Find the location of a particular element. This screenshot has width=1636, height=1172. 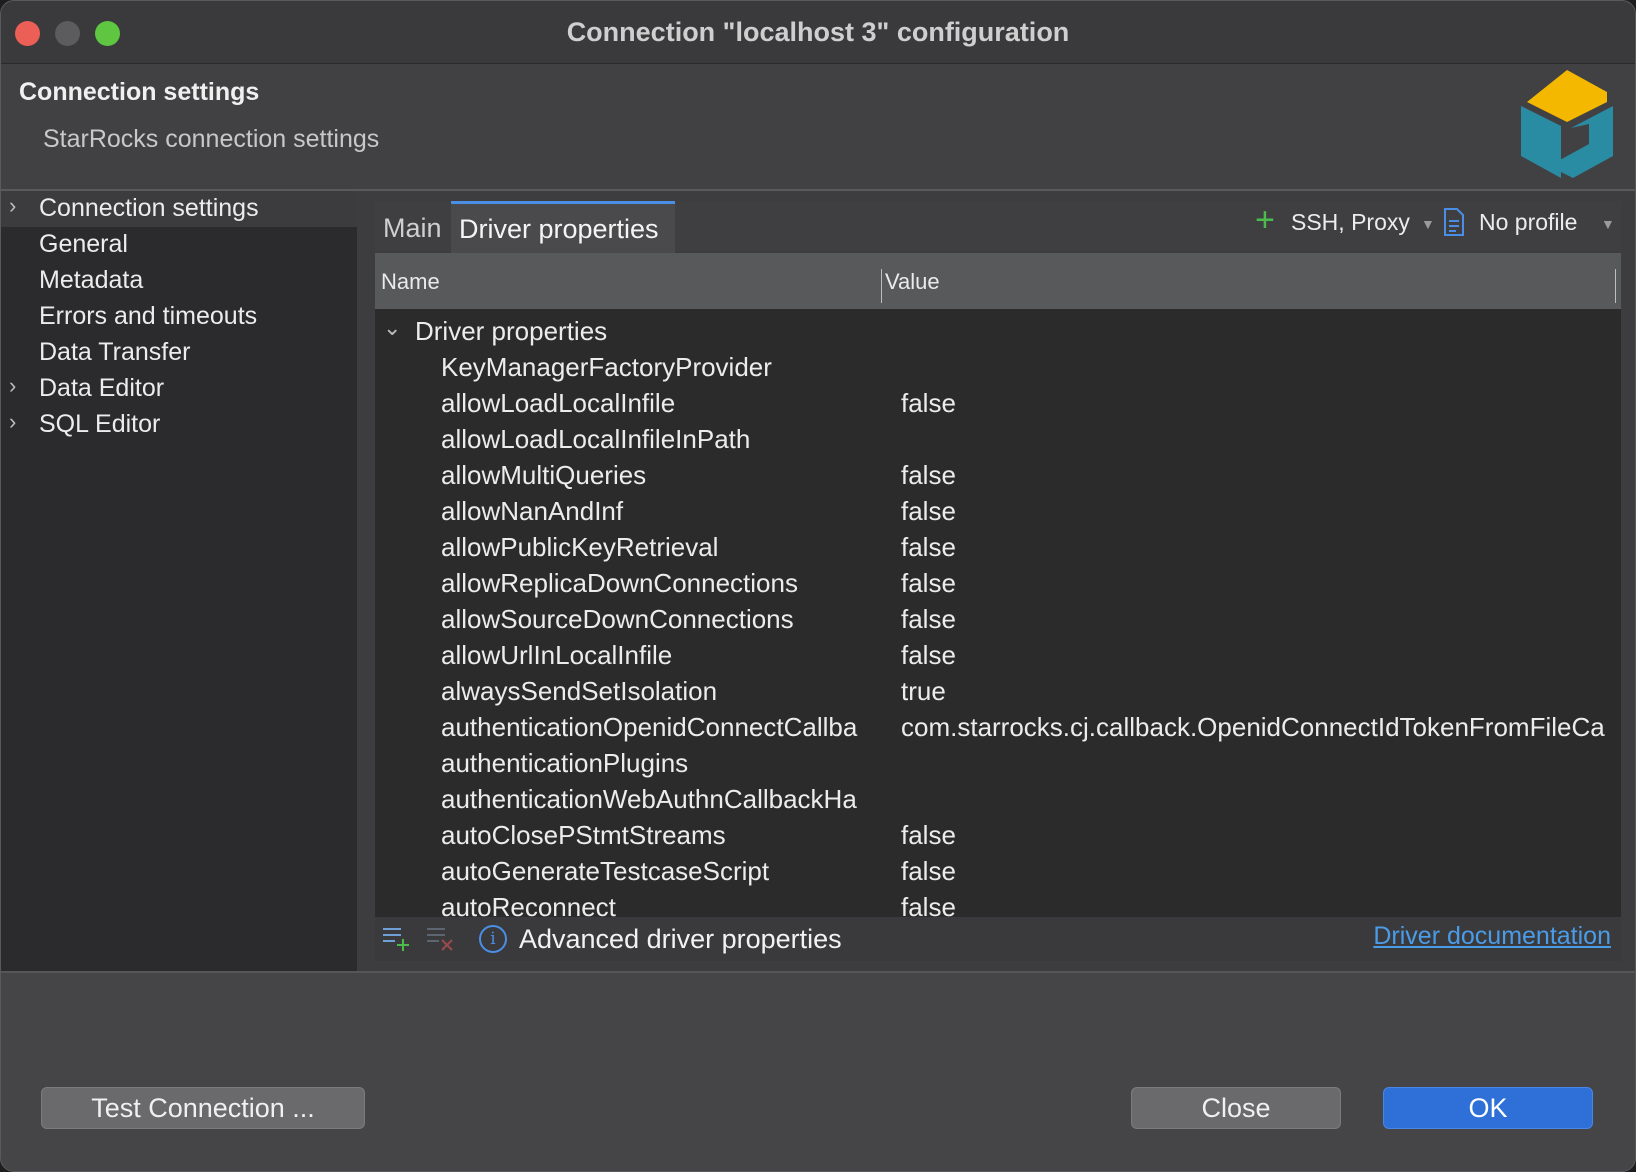

table-header: Name Value is located at coordinates (998, 281).